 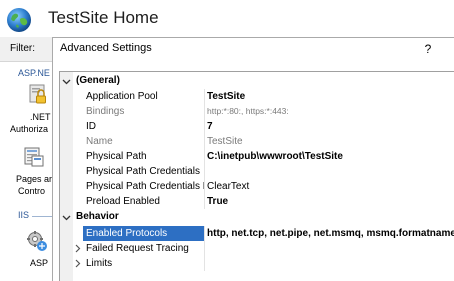 I want to click on filter-label: Filter:, so click(x=22, y=48).